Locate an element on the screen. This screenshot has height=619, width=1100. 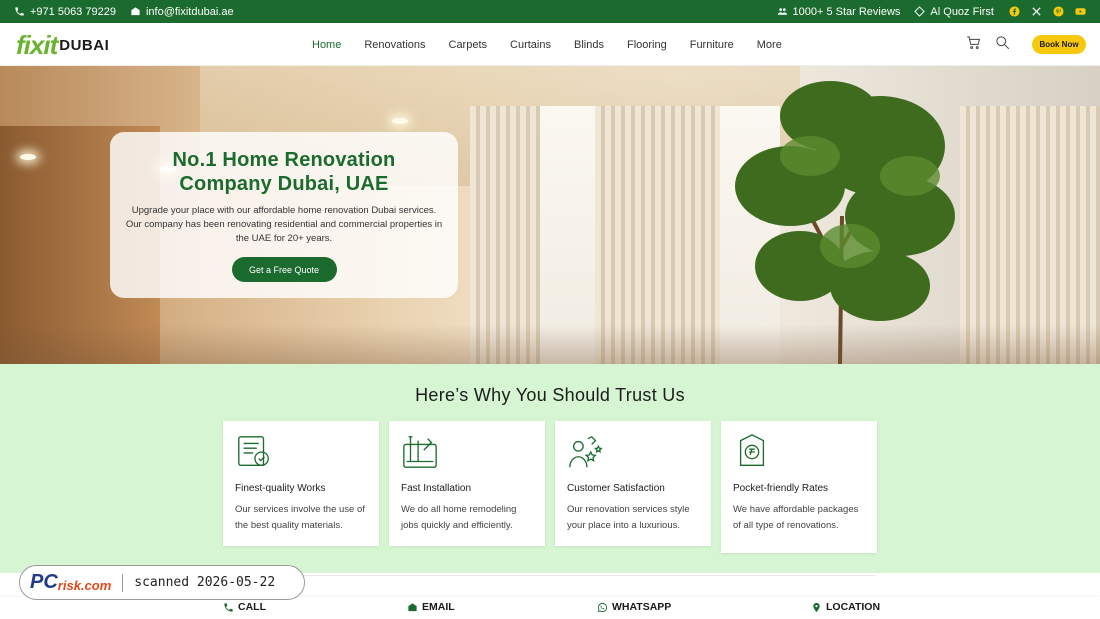
free-quote-button: Get a Free Quote is located at coordinates (284, 269).